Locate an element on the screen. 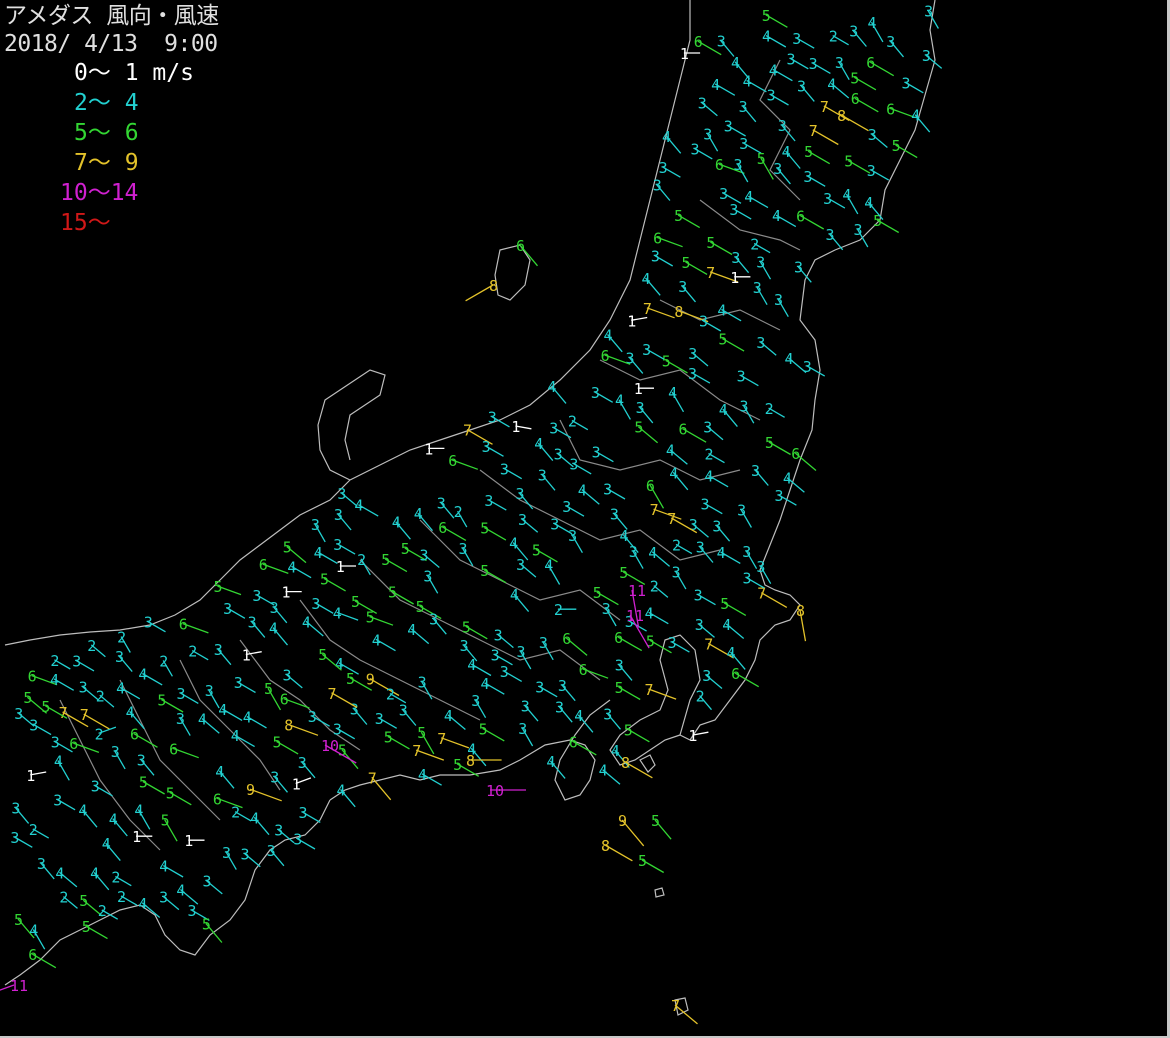 The width and height of the screenshot is (1170, 1038). wind-station: 1 is located at coordinates (142, 837).